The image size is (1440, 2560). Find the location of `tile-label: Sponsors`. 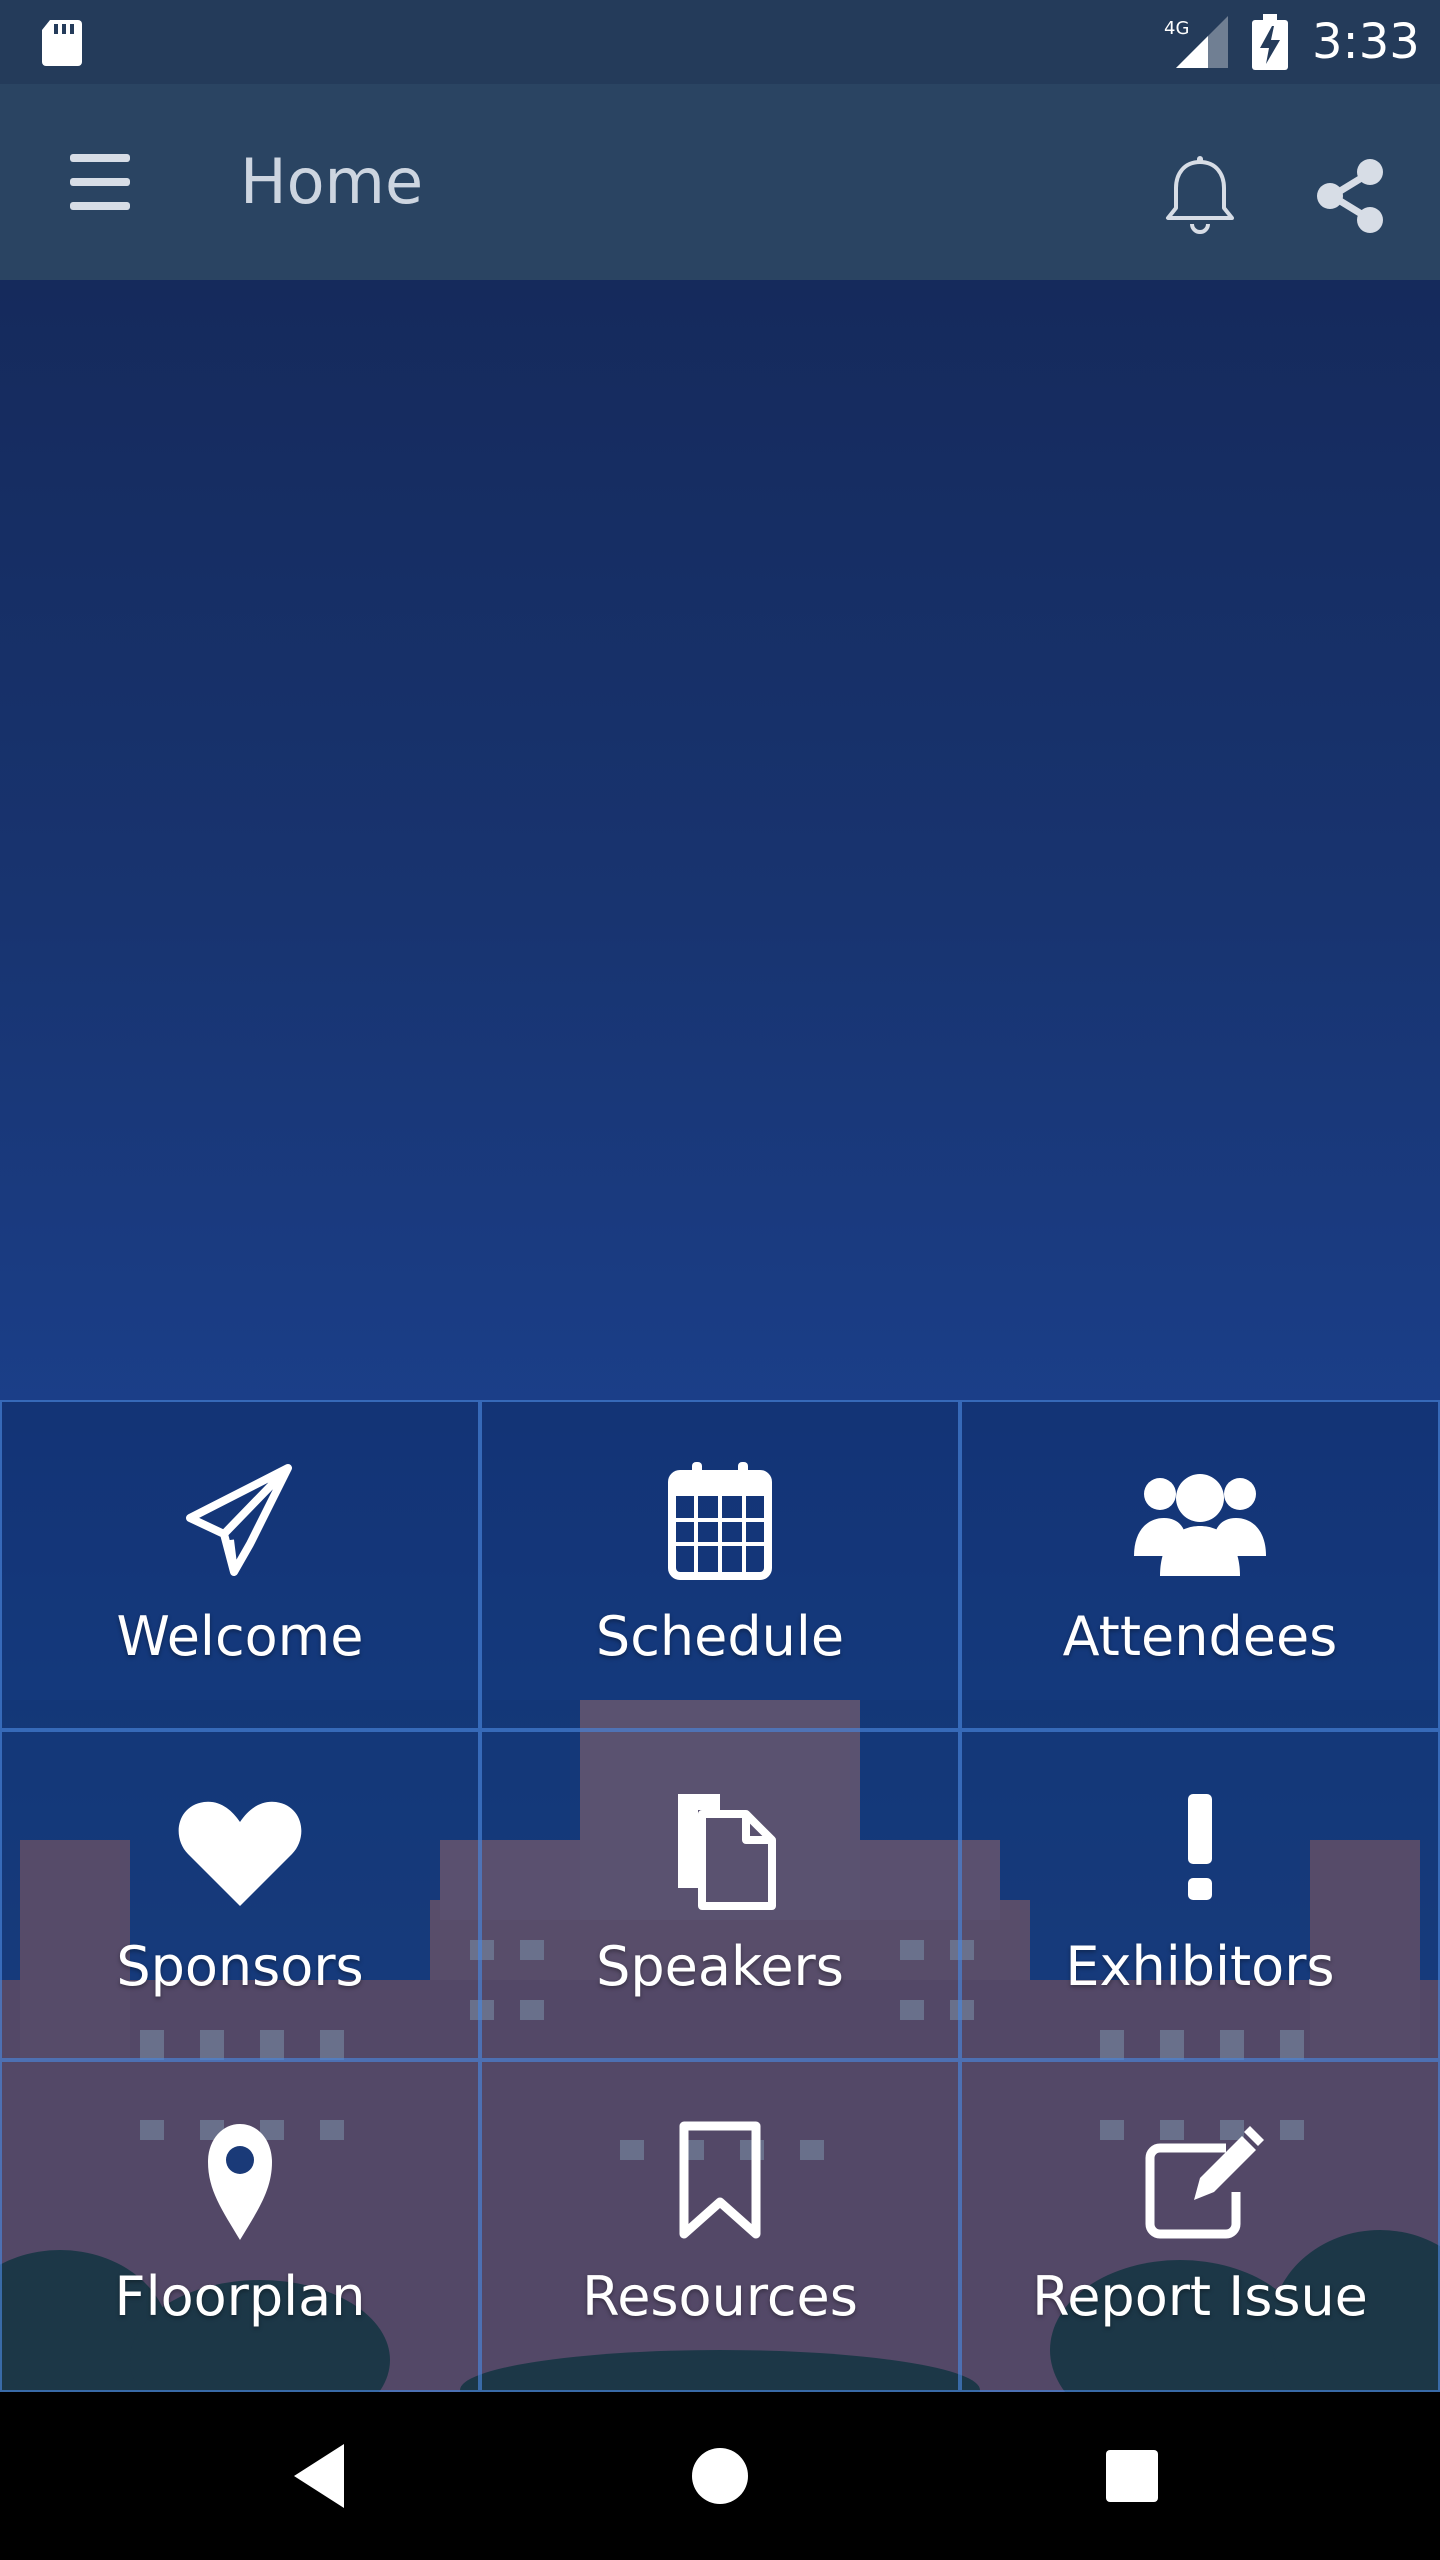

tile-label: Sponsors is located at coordinates (240, 1966).